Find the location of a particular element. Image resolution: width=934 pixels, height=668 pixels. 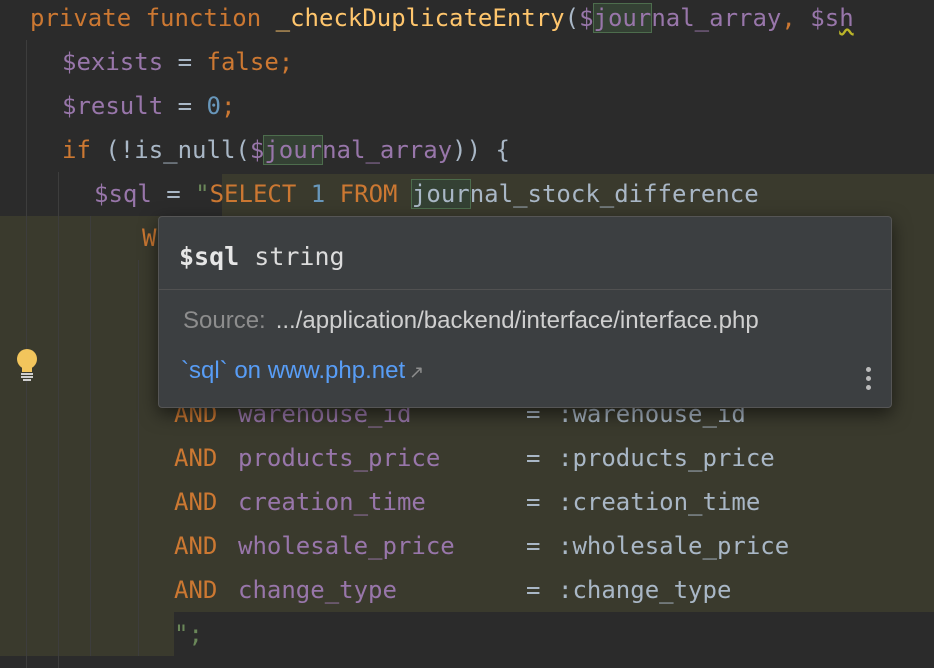

code-line-where-partial: W is located at coordinates (149, 238).